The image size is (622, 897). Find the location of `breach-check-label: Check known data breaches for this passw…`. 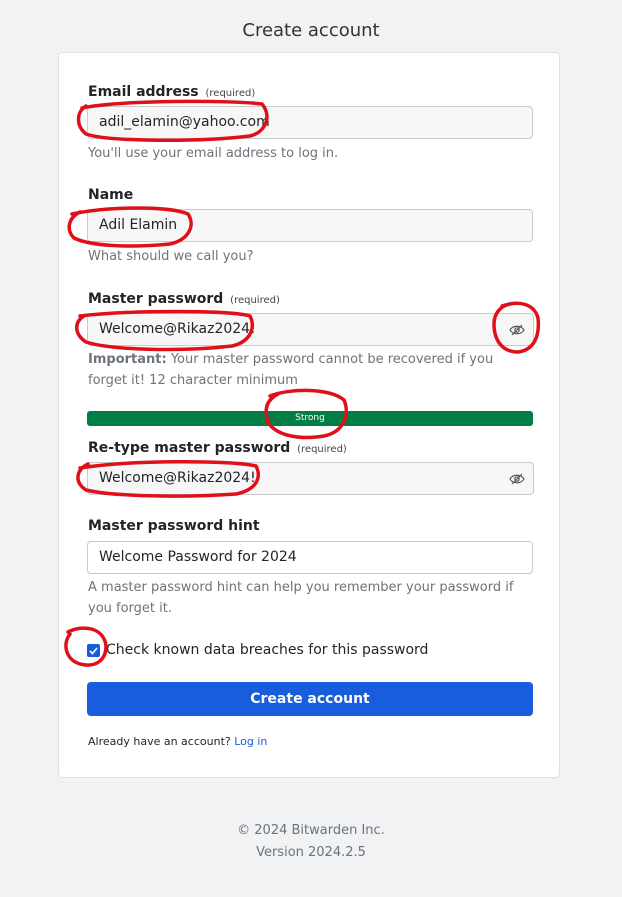

breach-check-label: Check known data breaches for this passw… is located at coordinates (267, 650).